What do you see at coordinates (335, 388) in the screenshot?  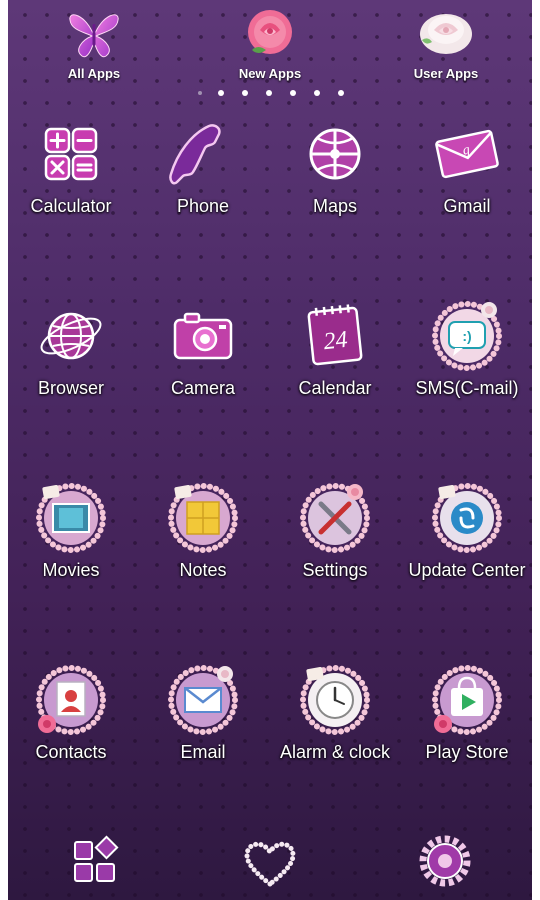 I see `calendar-label: Calendar` at bounding box center [335, 388].